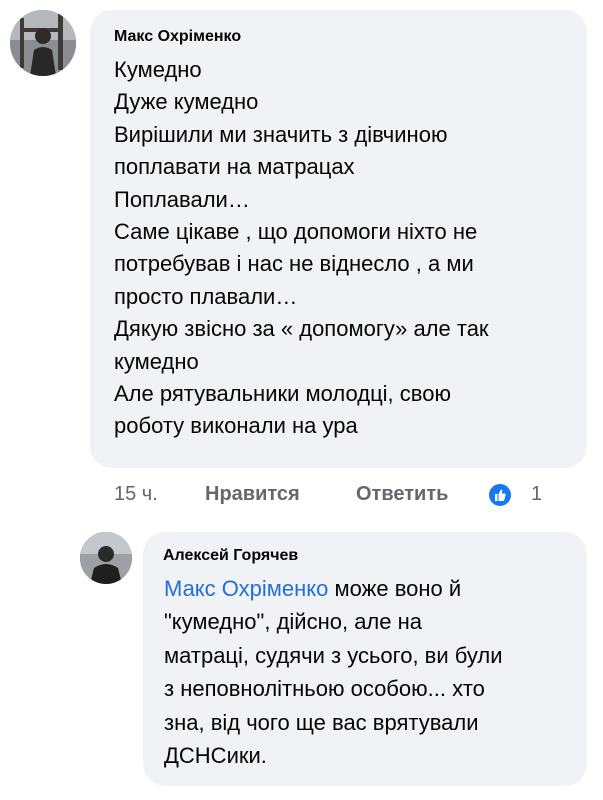  What do you see at coordinates (294, 264) in the screenshot?
I see `comment-line: потребував і нас не віднесло , а ми` at bounding box center [294, 264].